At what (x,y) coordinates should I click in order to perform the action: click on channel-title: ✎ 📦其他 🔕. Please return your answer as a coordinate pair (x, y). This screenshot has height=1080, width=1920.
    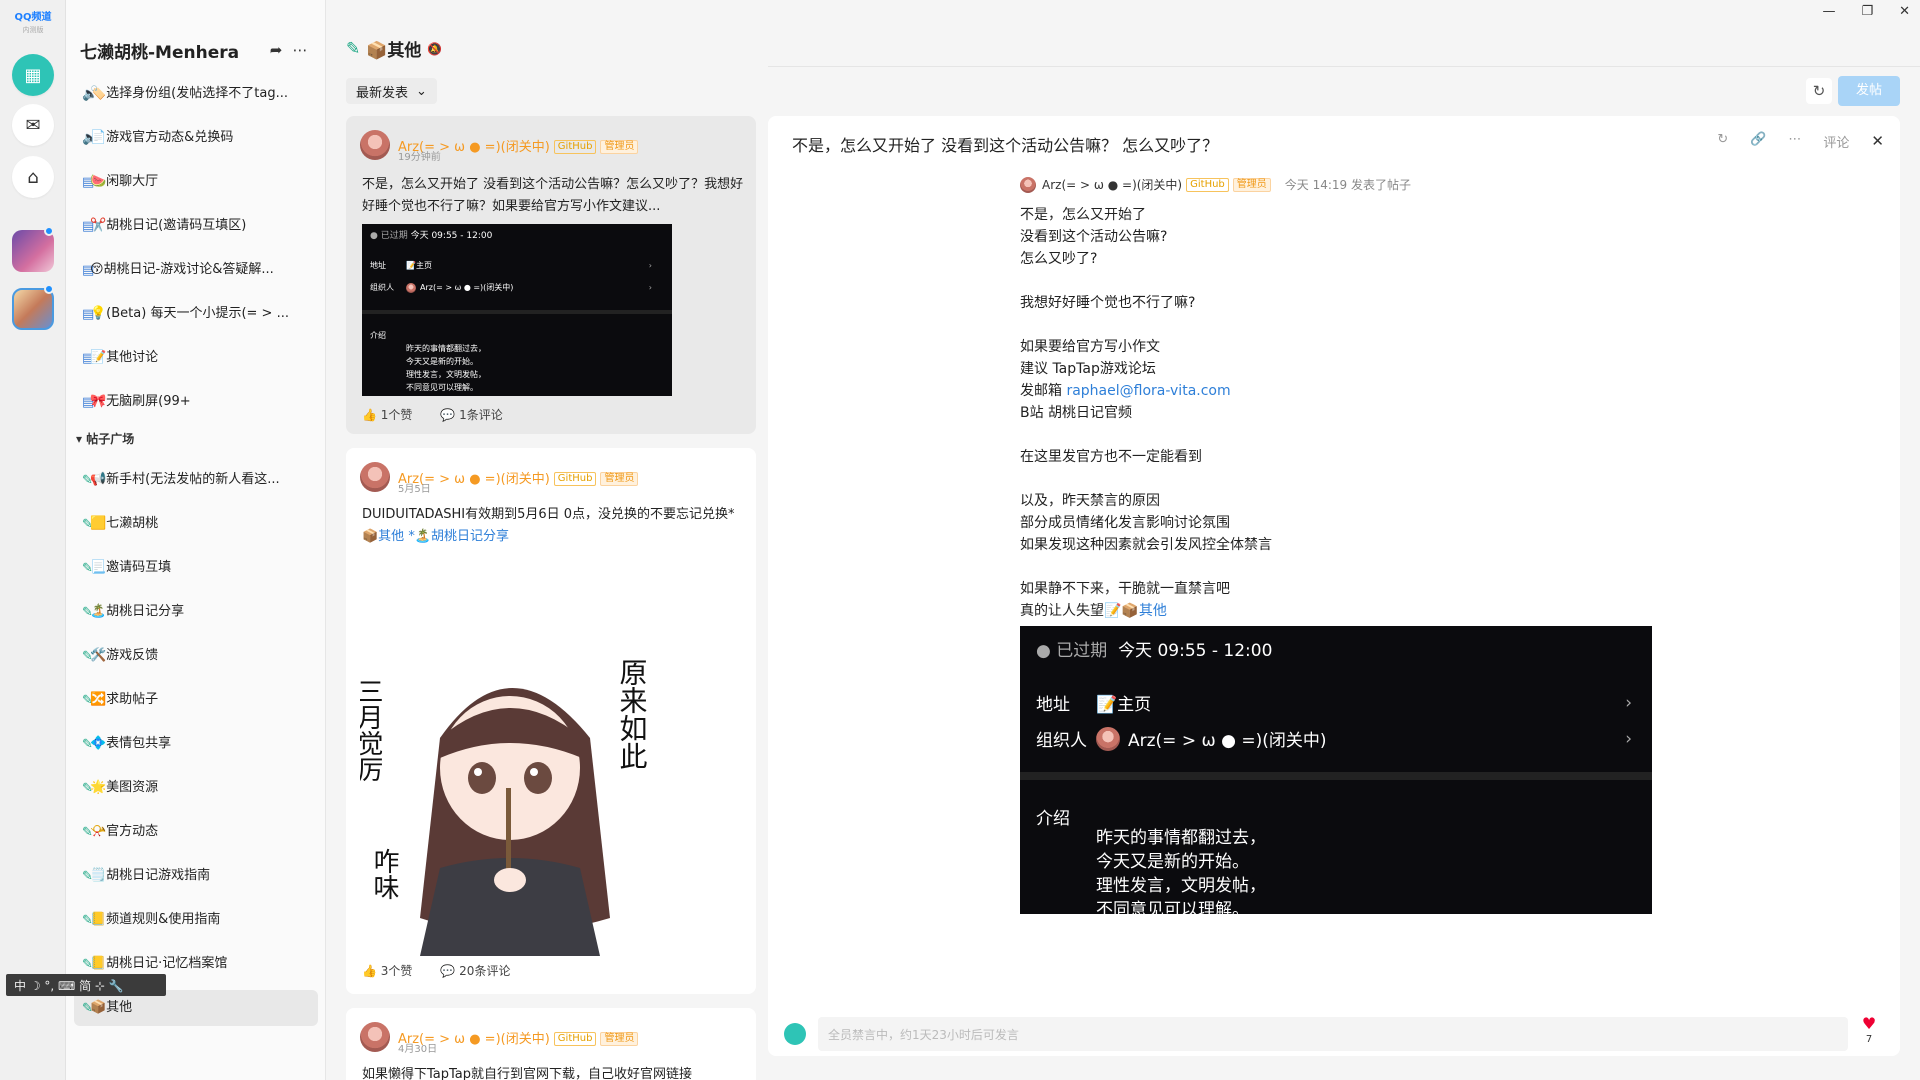
    Looking at the image, I should click on (394, 50).